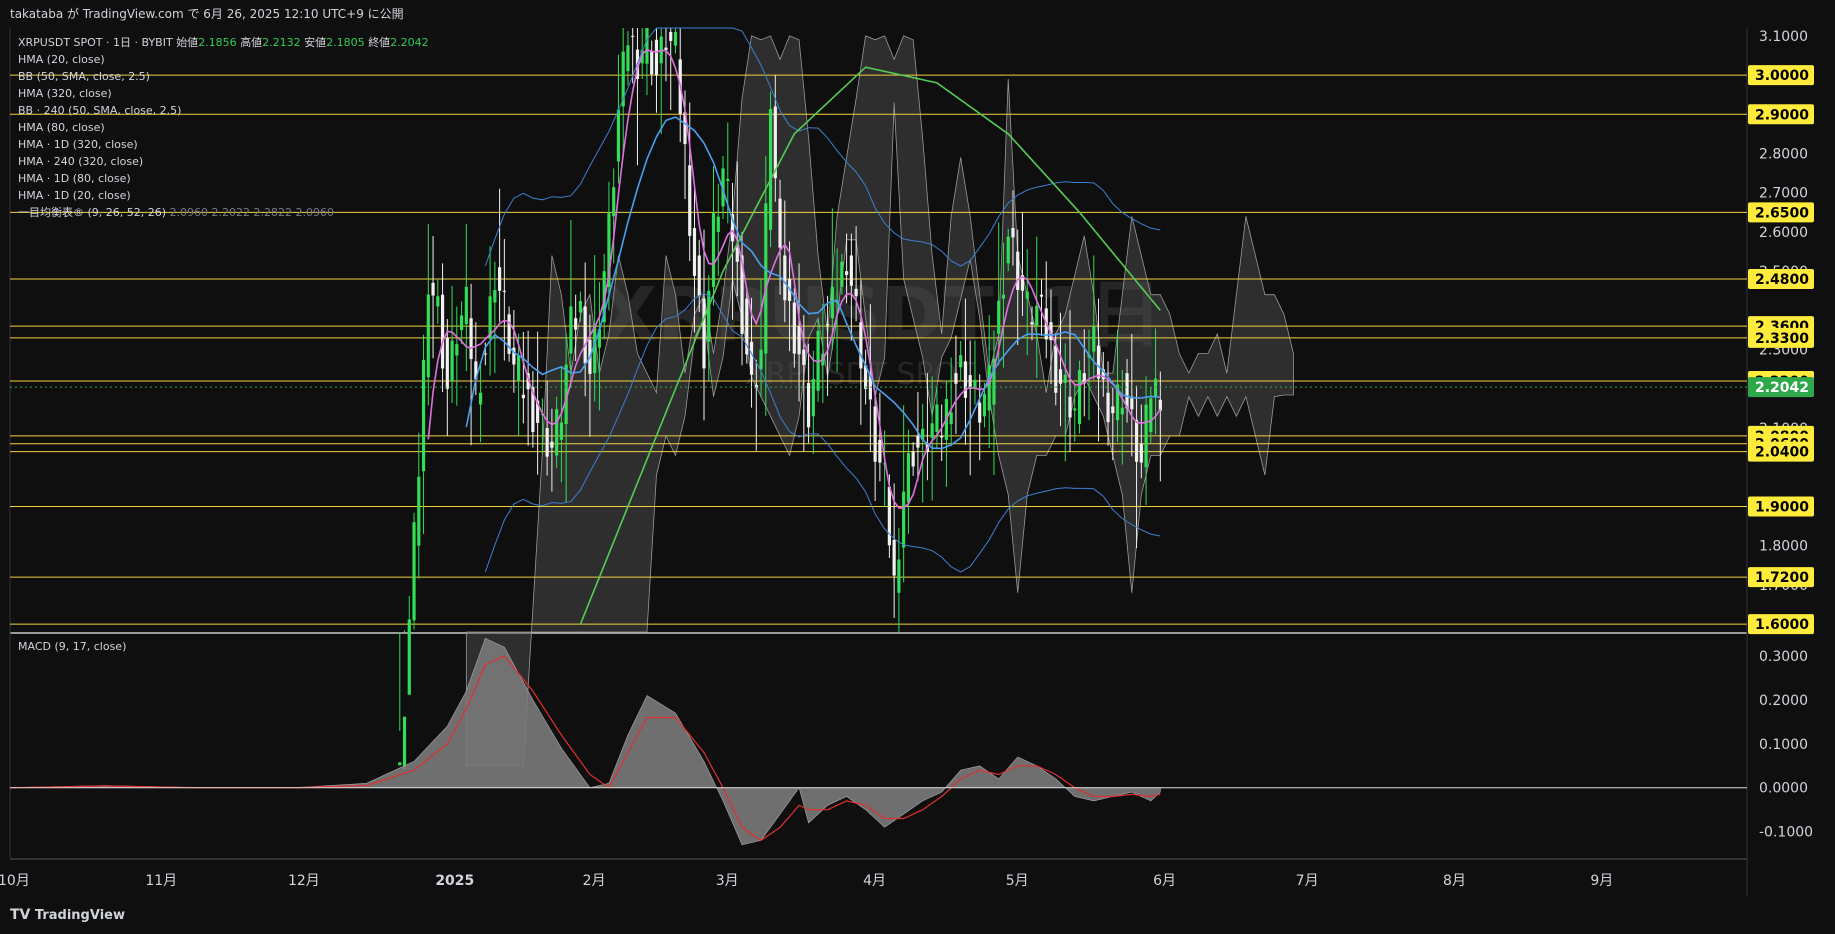 The image size is (1835, 934). What do you see at coordinates (585, 741) in the screenshot?
I see `macd-histogram` at bounding box center [585, 741].